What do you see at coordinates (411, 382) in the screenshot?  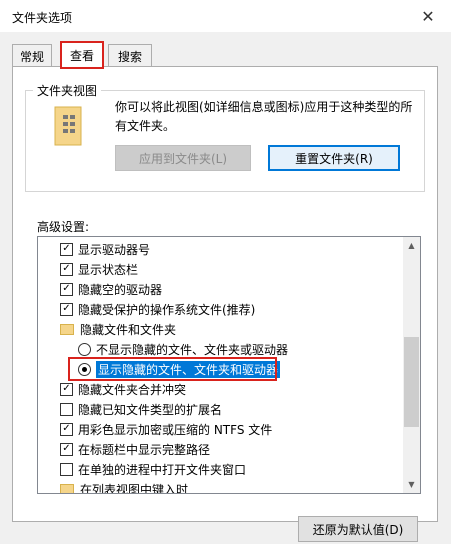 I see `scrollbar-thumb` at bounding box center [411, 382].